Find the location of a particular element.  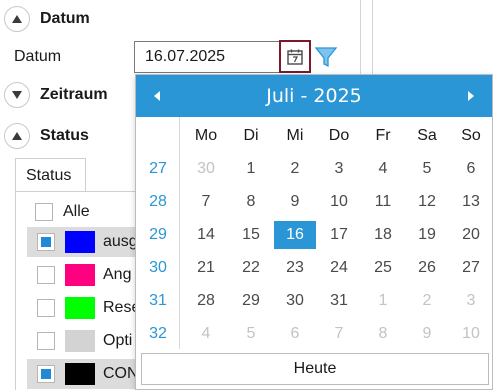

status-row: ausg is located at coordinates (87, 242).